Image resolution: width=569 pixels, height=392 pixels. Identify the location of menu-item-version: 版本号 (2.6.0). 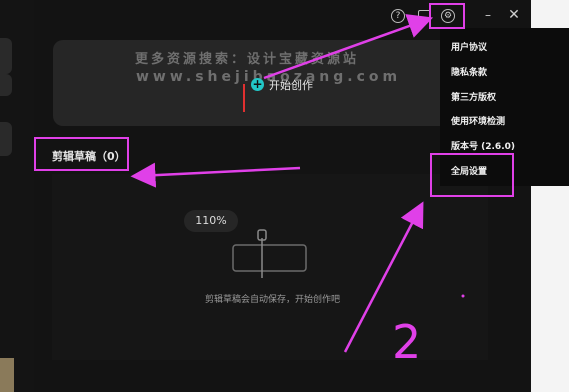
(483, 145).